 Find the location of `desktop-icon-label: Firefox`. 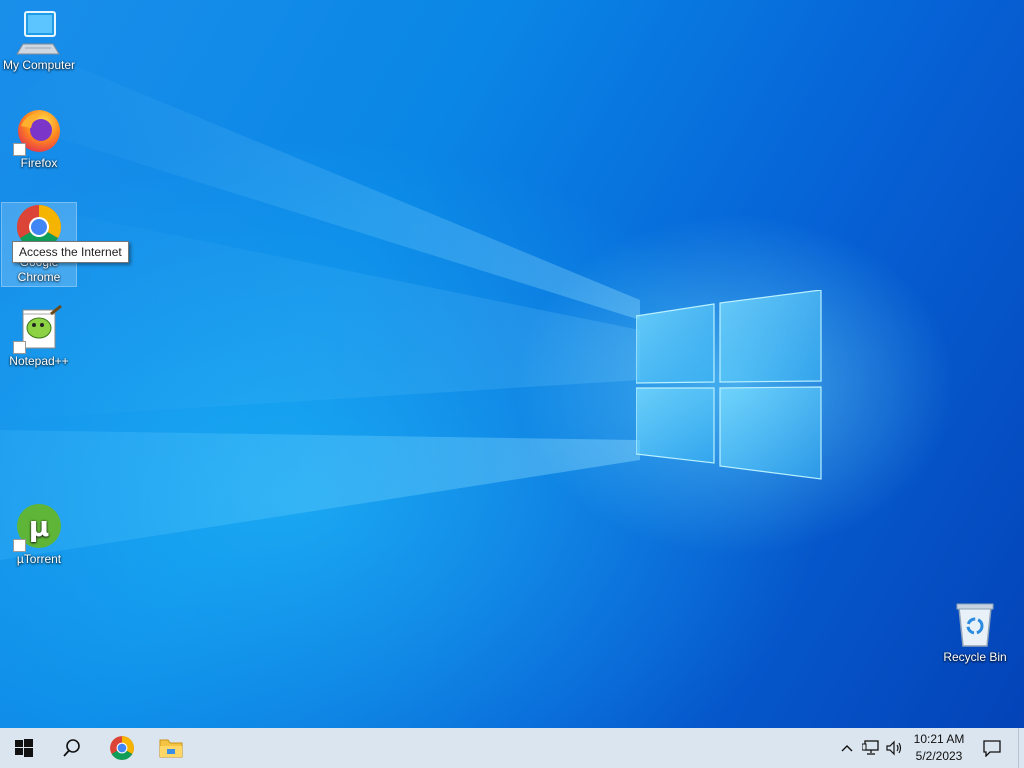

desktop-icon-label: Firefox is located at coordinates (39, 163).